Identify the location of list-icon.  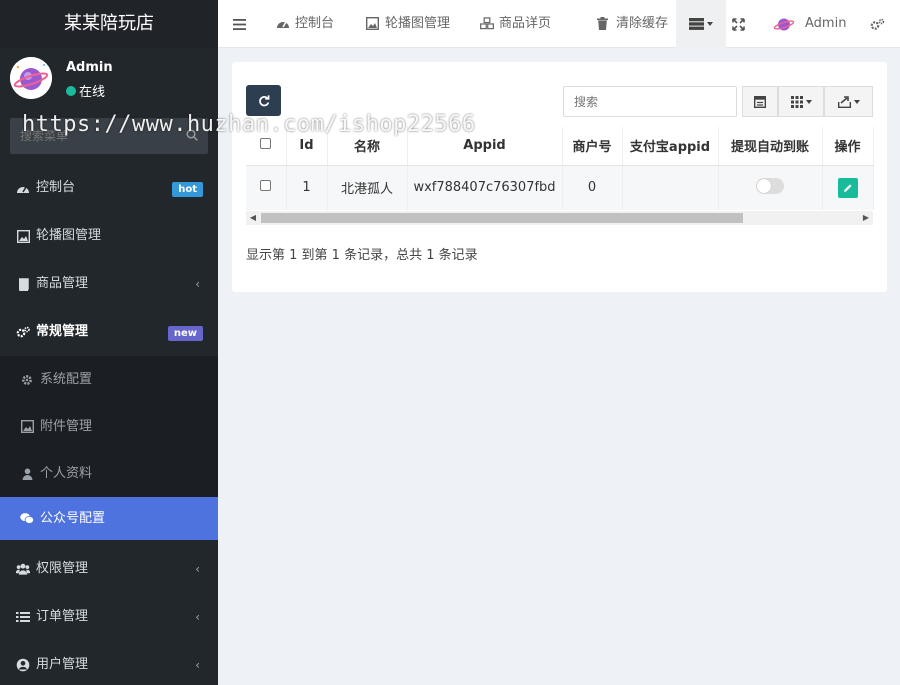
(23, 617).